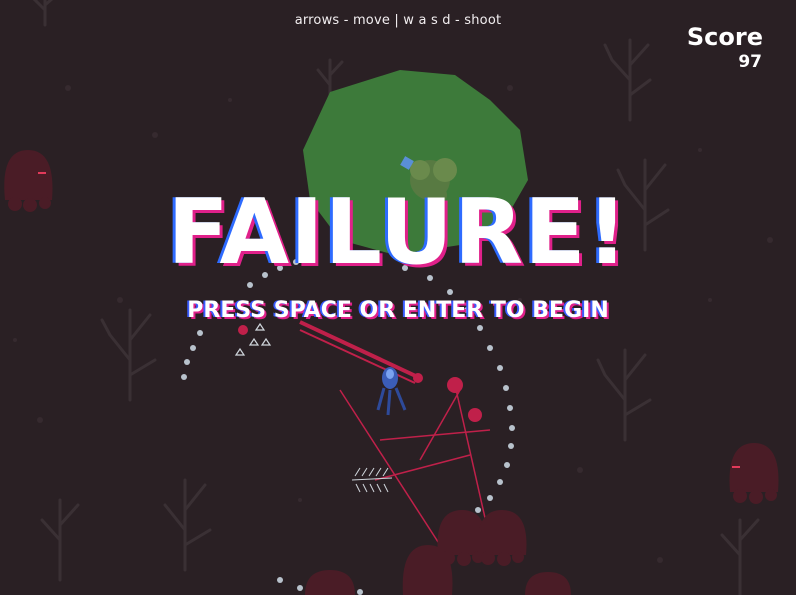 The height and width of the screenshot is (595, 796). I want to click on start-prompt: PRESS SPACE OR ENTER TO BEGIN, so click(398, 310).